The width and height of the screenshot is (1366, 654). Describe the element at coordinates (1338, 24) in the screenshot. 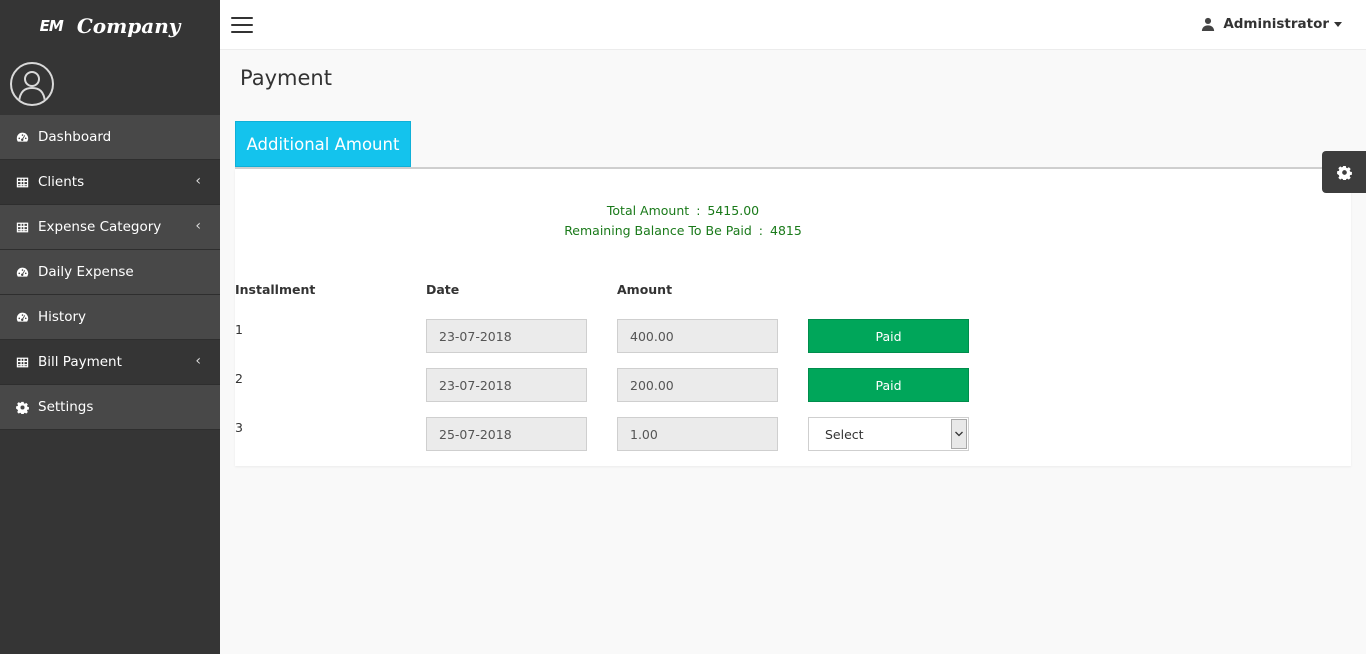

I see `caret-down-icon` at that location.